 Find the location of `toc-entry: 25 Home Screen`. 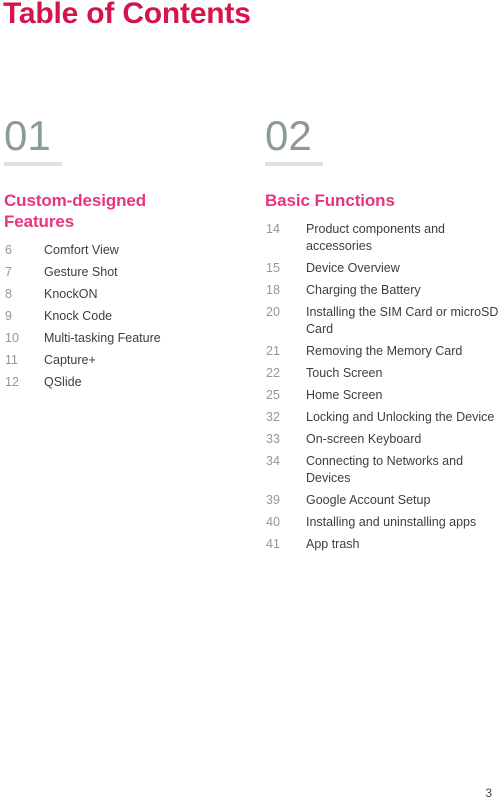

toc-entry: 25 Home Screen is located at coordinates (382, 395).